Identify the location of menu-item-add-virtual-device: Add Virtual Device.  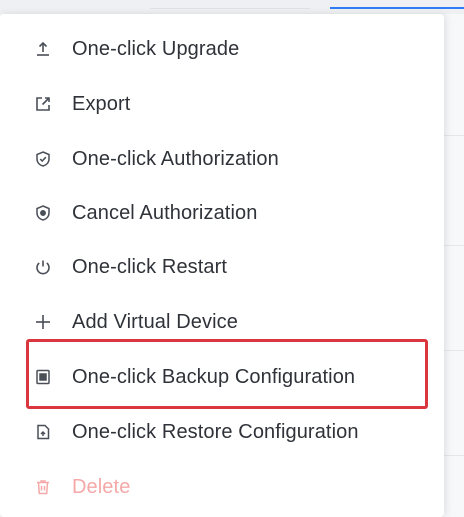
(222, 322).